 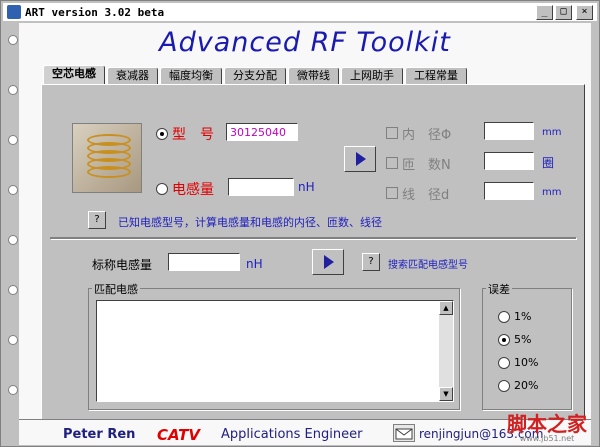 I want to click on scroll-up-icon: ▲, so click(x=446, y=308).